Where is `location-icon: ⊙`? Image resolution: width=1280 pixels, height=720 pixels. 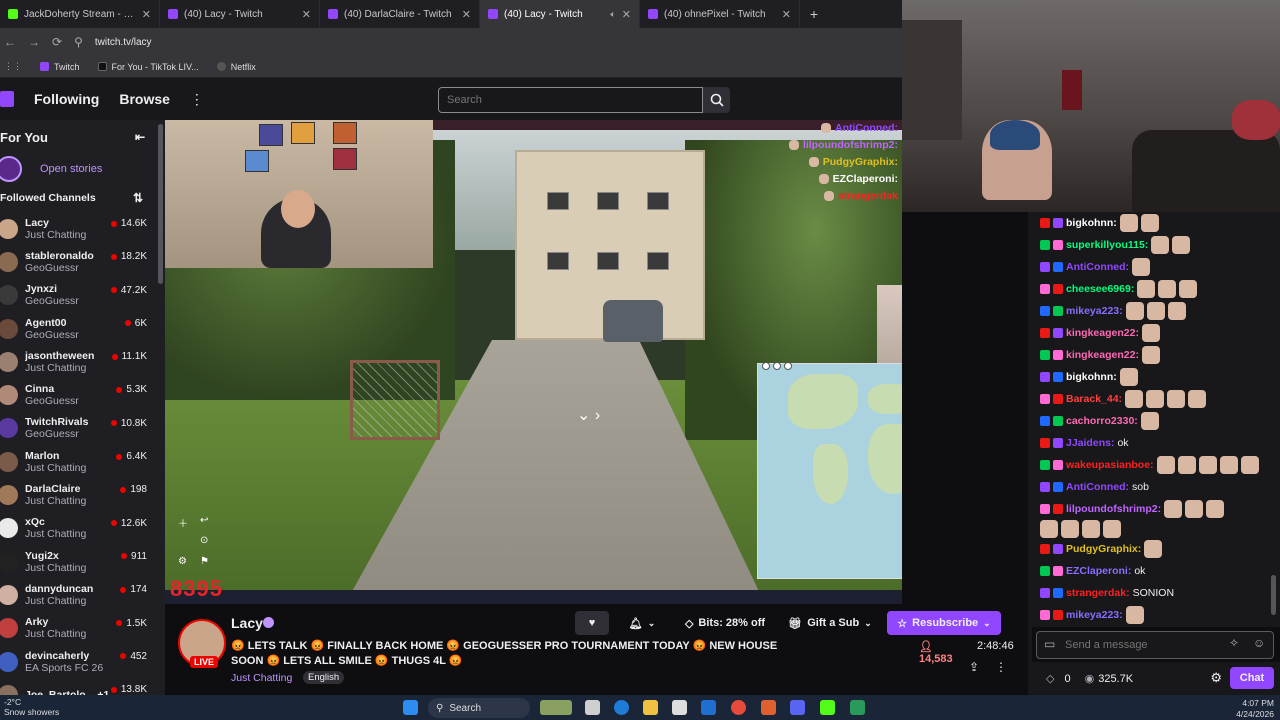
location-icon: ⊙ is located at coordinates (204, 540).